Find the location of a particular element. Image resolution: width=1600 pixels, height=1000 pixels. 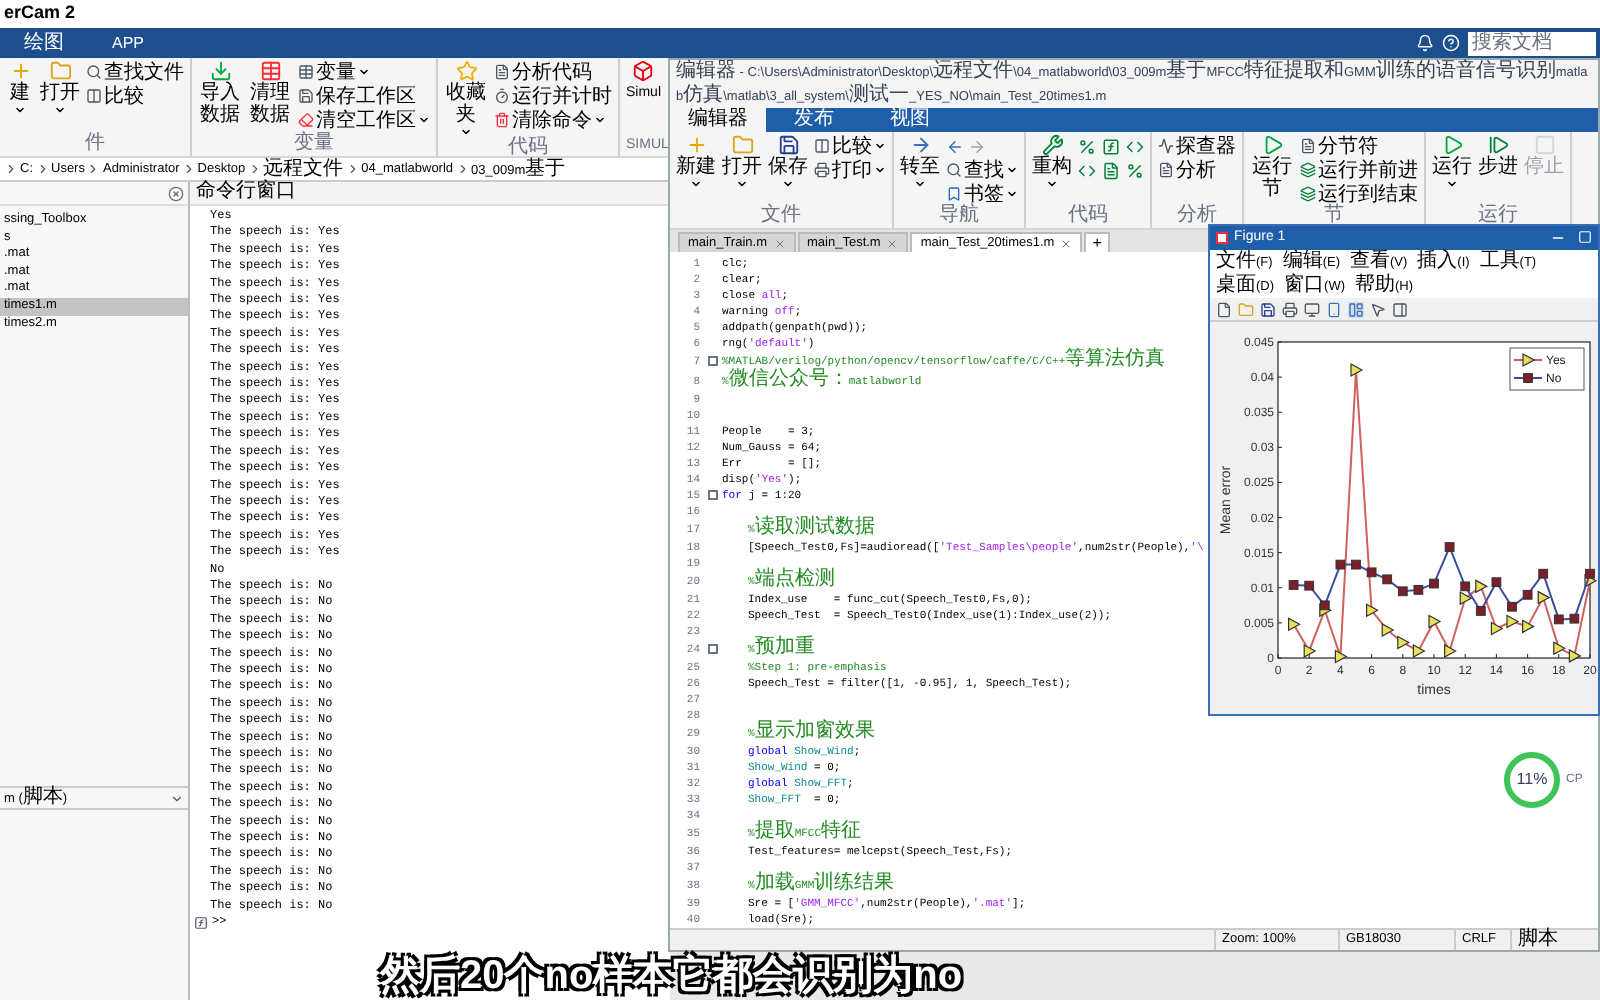

toolbar-button: 运行 is located at coordinates (1452, 162).